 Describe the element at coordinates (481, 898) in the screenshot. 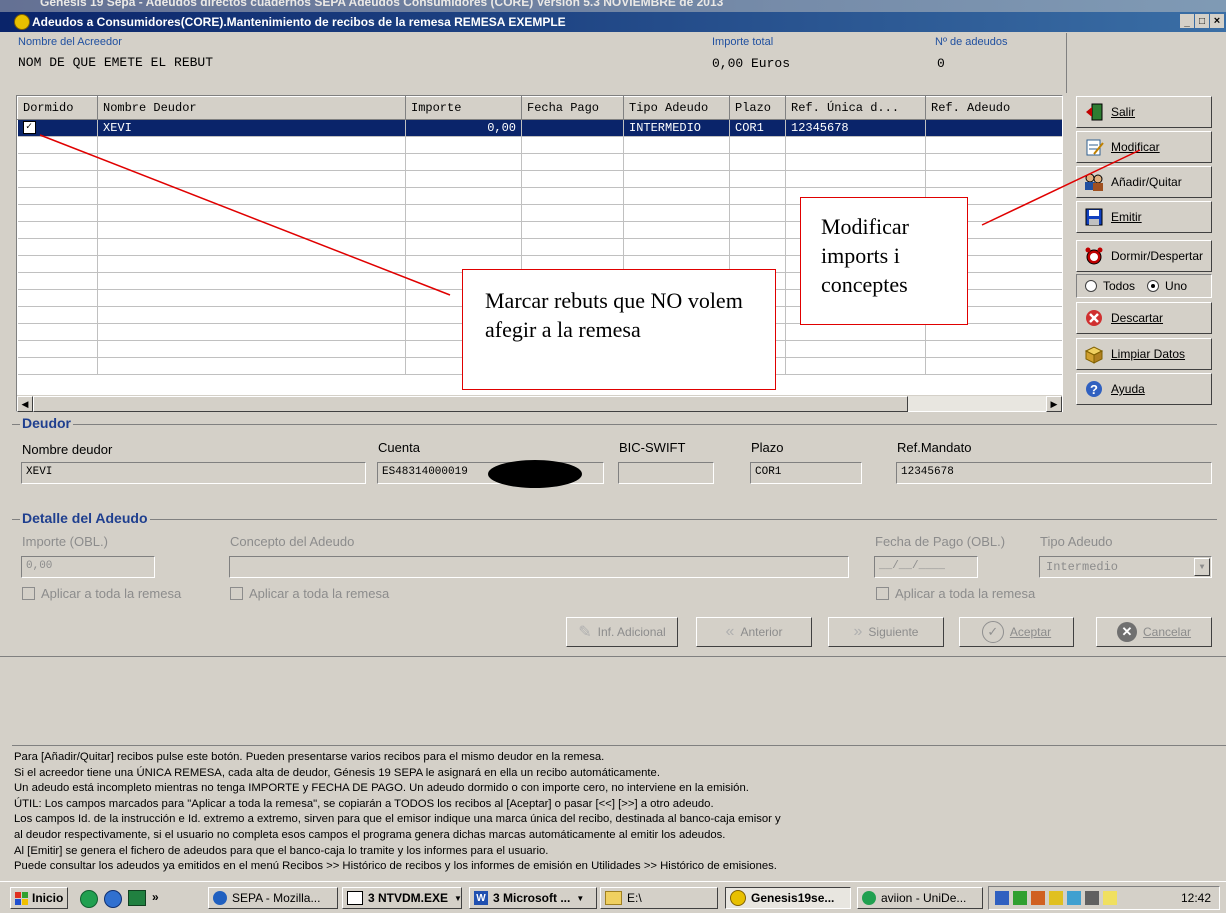

I see `word-icon: W` at that location.